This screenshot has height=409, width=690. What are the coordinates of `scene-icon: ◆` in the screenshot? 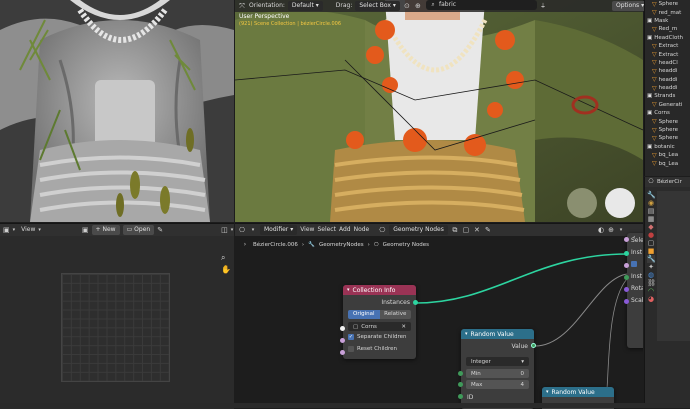 It's located at (651, 227).